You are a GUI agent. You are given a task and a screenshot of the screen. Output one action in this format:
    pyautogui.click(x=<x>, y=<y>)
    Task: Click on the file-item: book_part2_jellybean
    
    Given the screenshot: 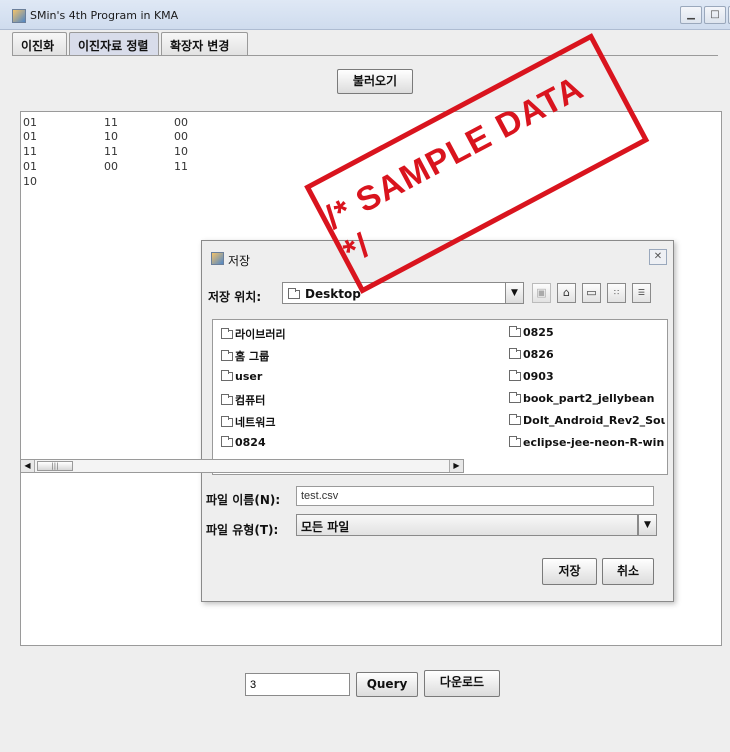 What is the action you would take?
    pyautogui.click(x=587, y=398)
    